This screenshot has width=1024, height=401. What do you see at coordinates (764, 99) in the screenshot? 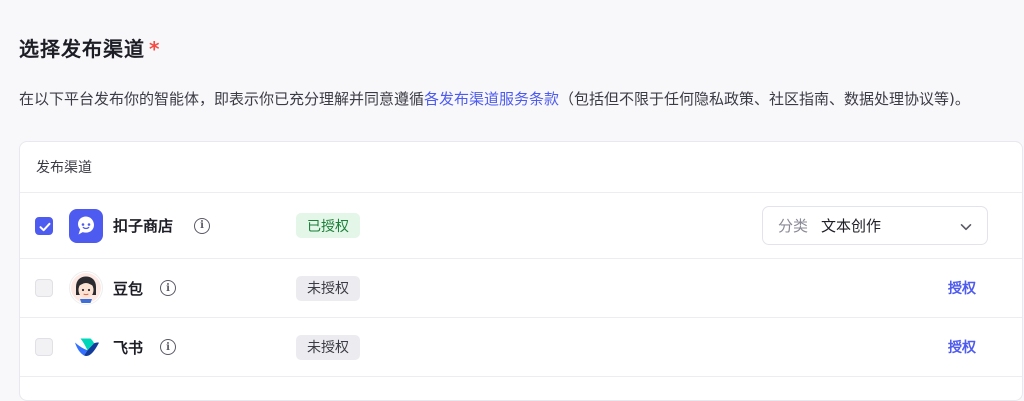
I see `terms-suffix: （包括但不限于任何隐私政策、社区指南、数据处理协议等)。` at bounding box center [764, 99].